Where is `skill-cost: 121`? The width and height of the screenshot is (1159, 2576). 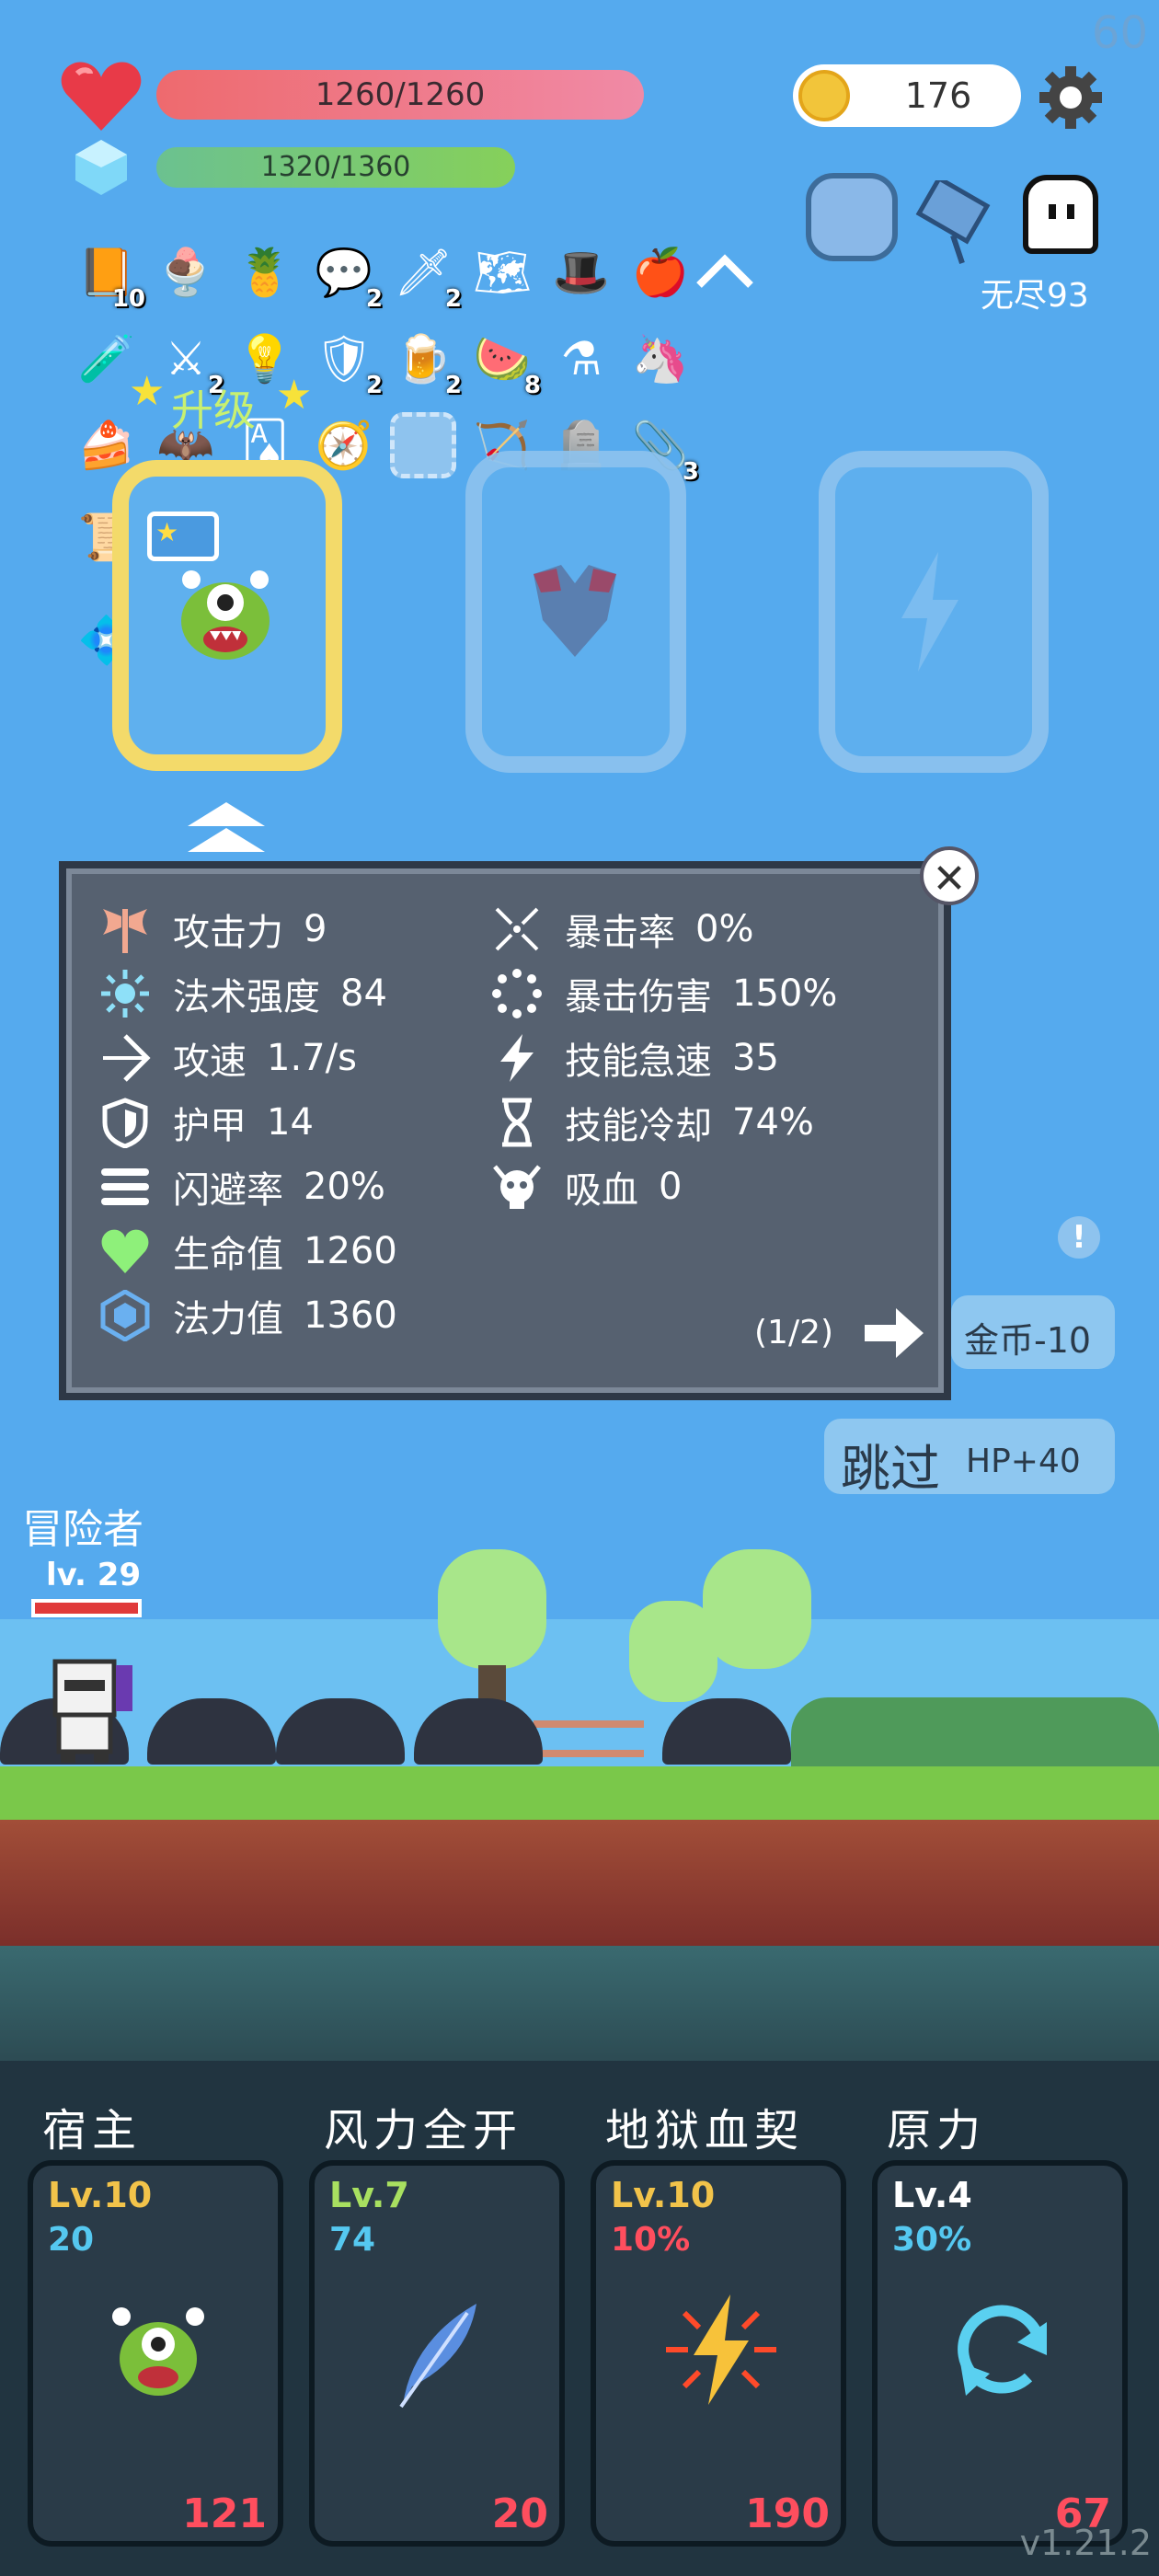 skill-cost: 121 is located at coordinates (224, 2513).